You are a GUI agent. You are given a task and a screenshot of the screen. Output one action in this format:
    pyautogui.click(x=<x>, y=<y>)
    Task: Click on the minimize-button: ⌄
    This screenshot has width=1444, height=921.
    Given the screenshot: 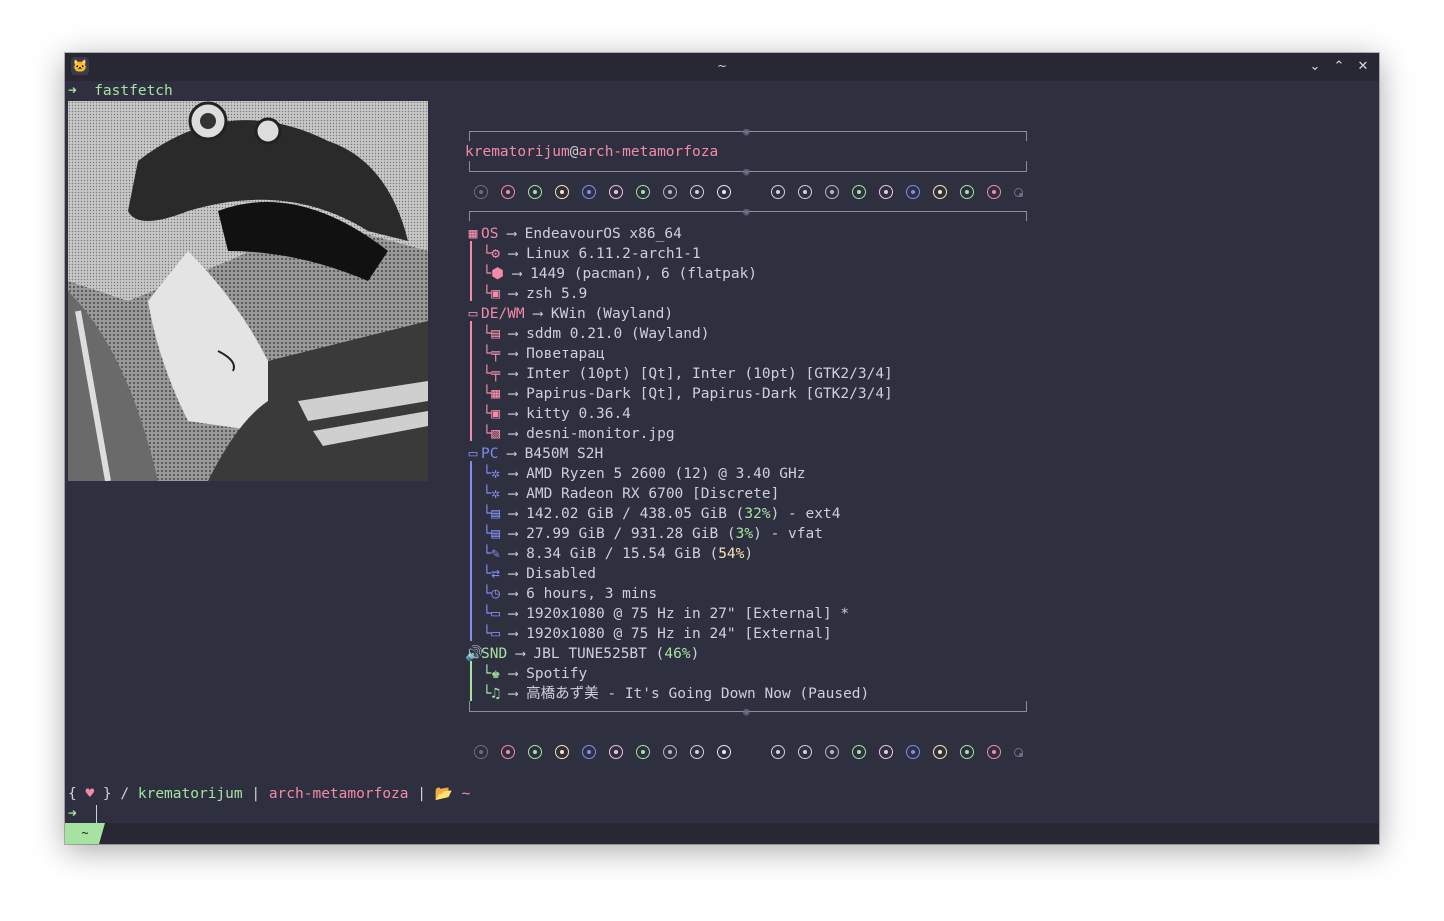 What is the action you would take?
    pyautogui.click(x=1315, y=67)
    